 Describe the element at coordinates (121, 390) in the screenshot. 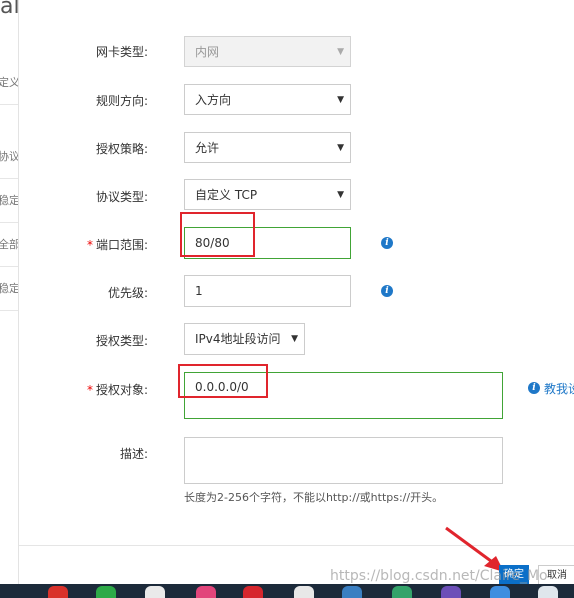

I see `auth-object-label-text: 授权对象:` at that location.